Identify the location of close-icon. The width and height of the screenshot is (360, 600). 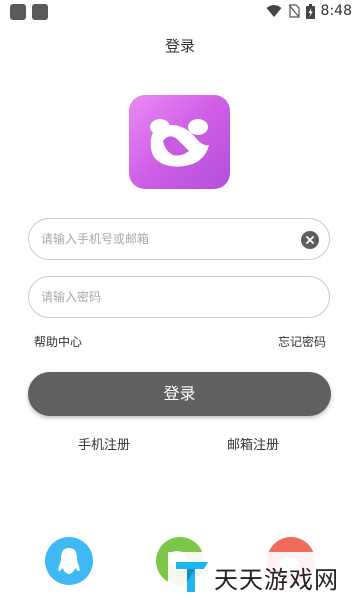
(310, 240).